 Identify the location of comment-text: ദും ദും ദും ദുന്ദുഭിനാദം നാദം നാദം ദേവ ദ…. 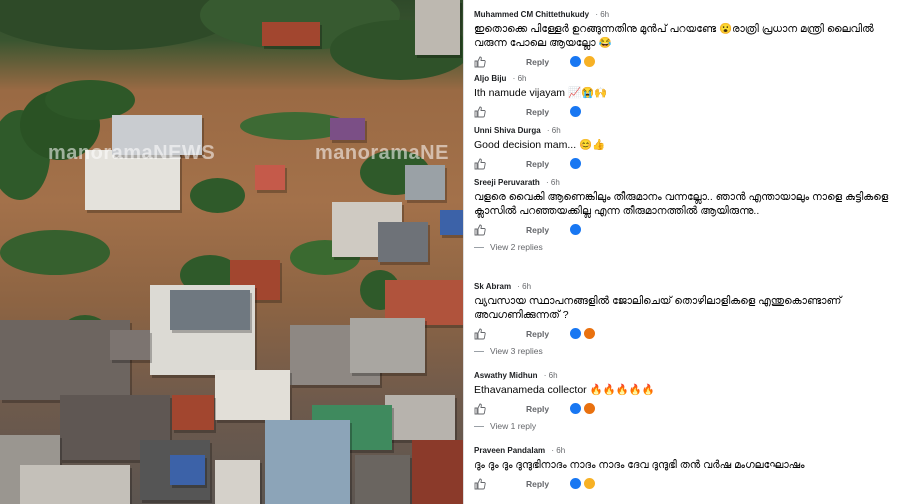
(639, 465).